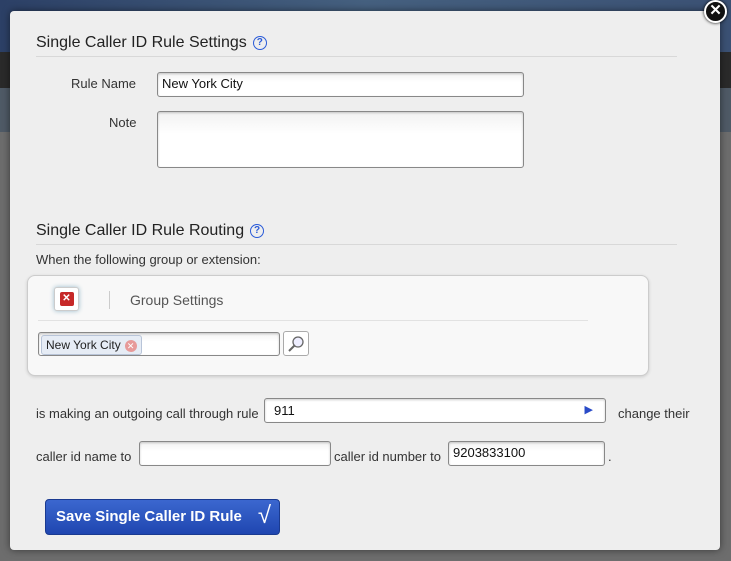 This screenshot has height=561, width=731. Describe the element at coordinates (235, 453) in the screenshot. I see `caller-id-name-input` at that location.